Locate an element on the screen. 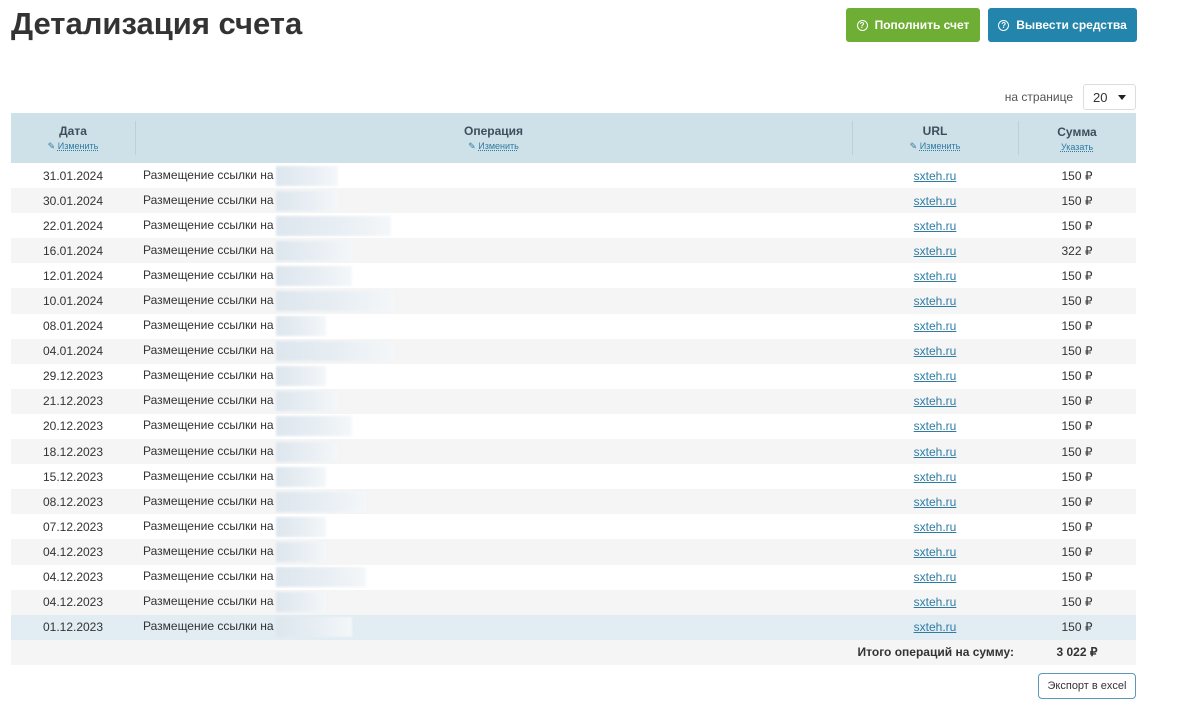 Image resolution: width=1185 pixels, height=723 pixels. col-date: Дата ✎ Изменить is located at coordinates (73, 138).